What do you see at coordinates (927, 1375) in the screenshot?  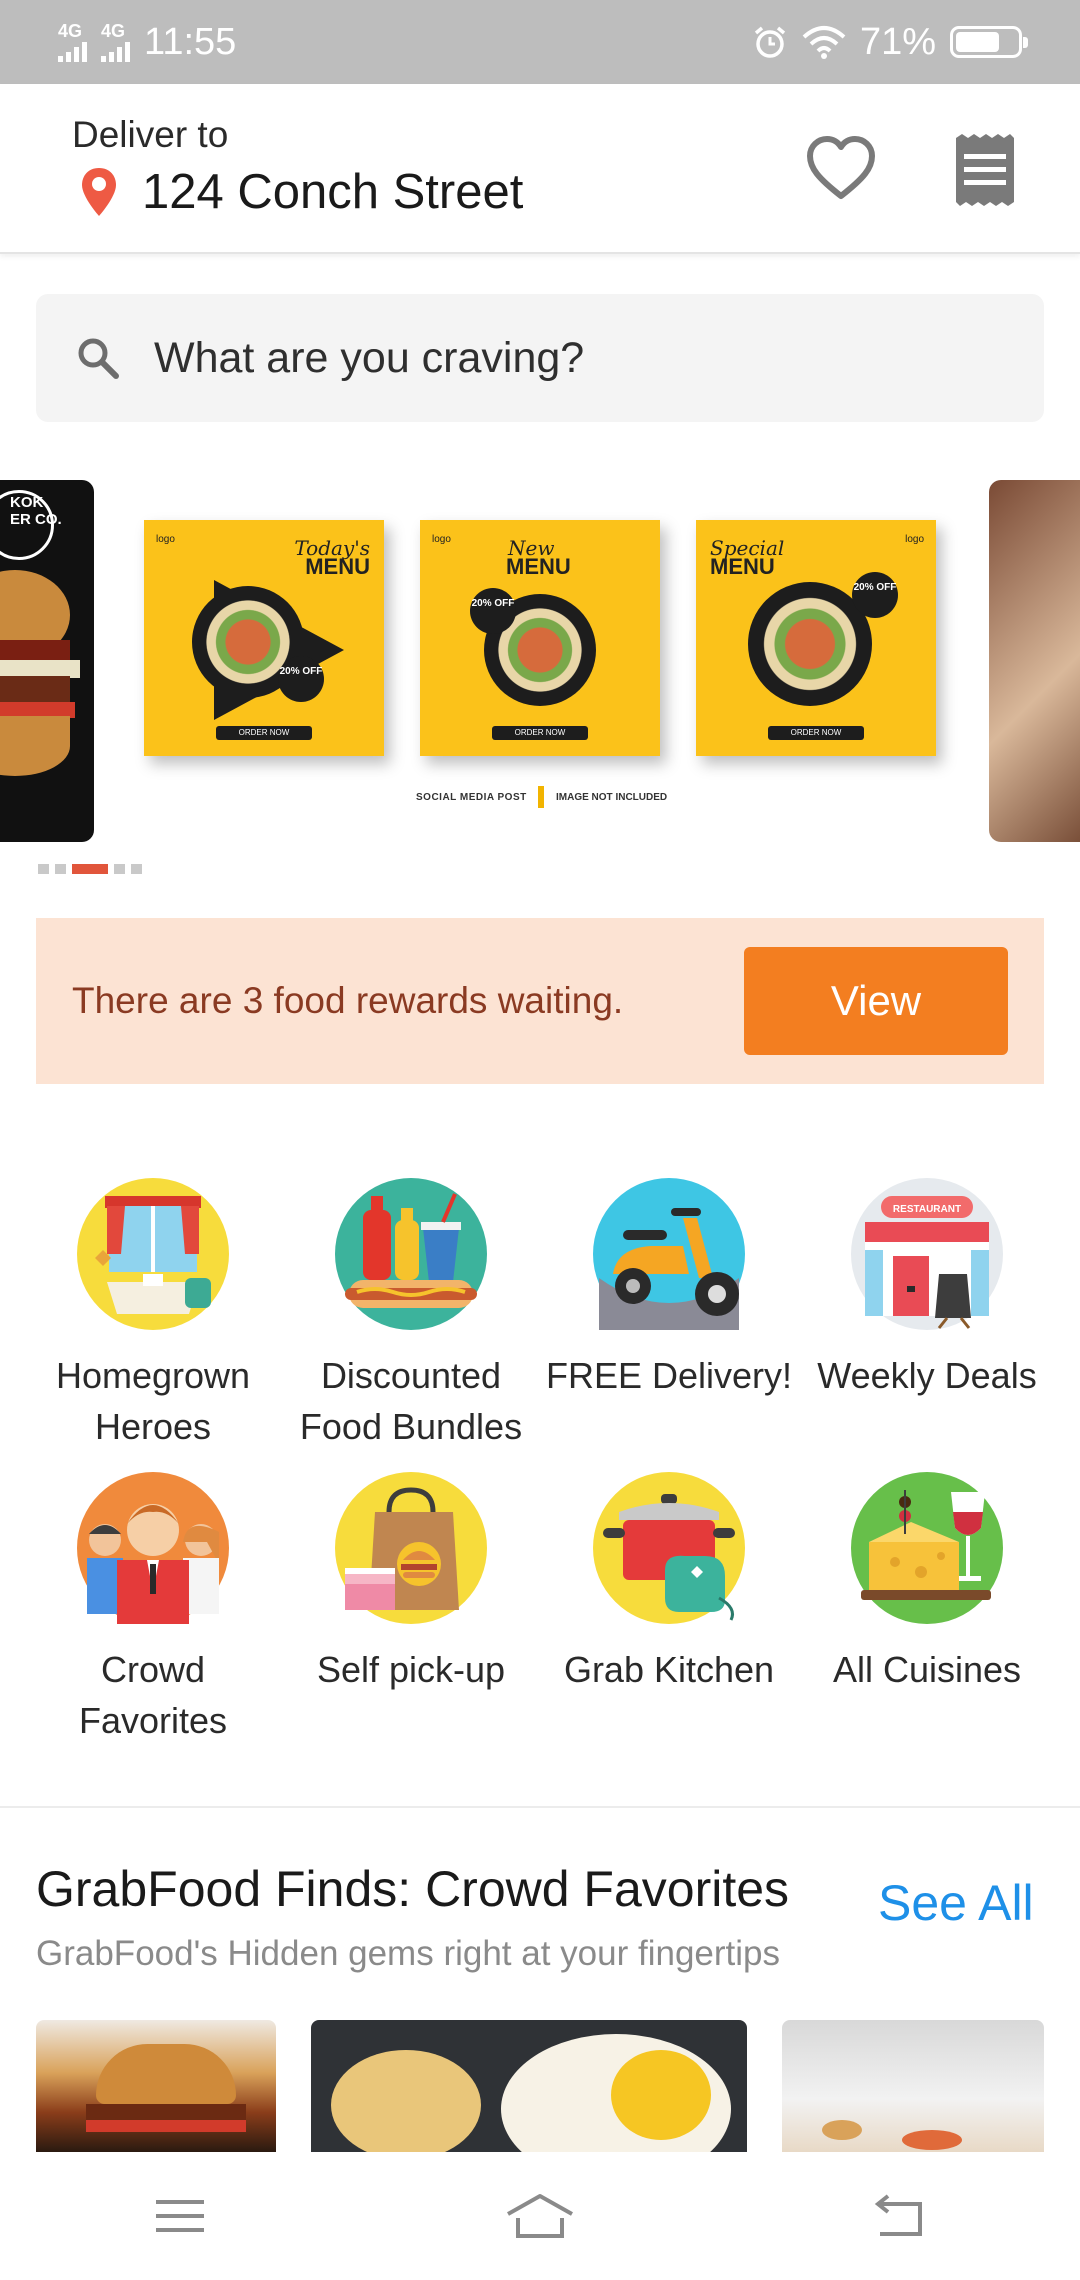 I see `category-label: Weekly Deals` at bounding box center [927, 1375].